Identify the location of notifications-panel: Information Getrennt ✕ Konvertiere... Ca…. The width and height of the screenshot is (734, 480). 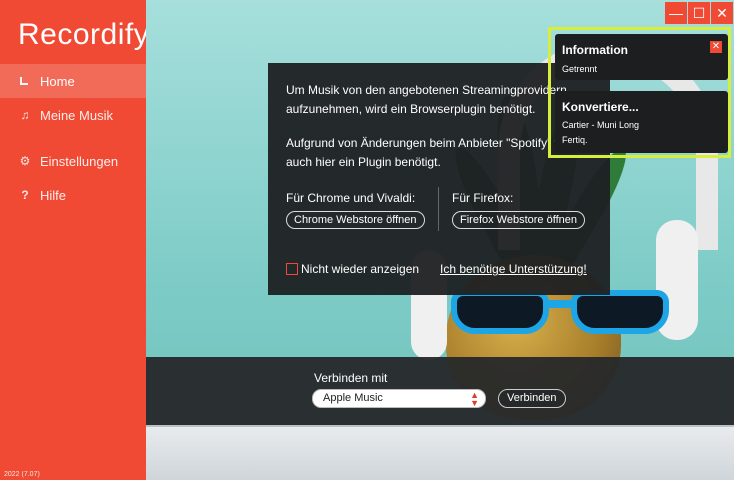
(639, 92).